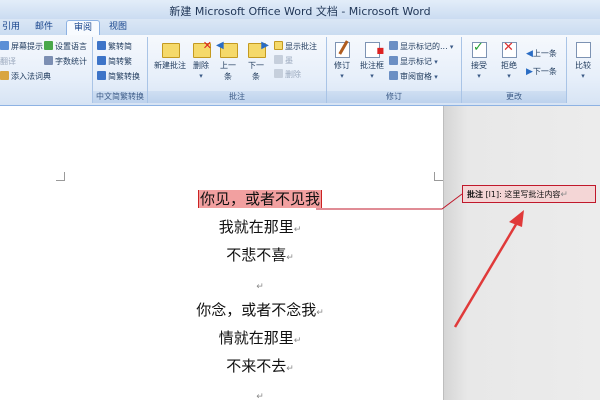  What do you see at coordinates (564, 195) in the screenshot?
I see `paragraph-mark-icon: ↵` at bounding box center [564, 195].